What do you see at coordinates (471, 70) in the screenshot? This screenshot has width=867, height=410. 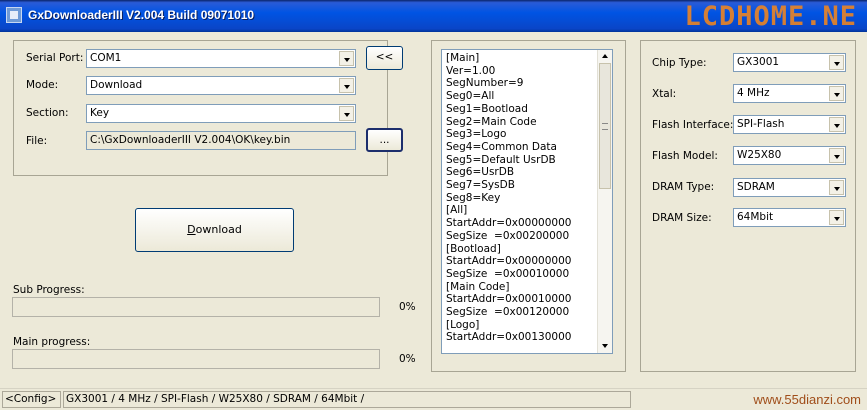 I see `config-line: Ver=1.00` at bounding box center [471, 70].